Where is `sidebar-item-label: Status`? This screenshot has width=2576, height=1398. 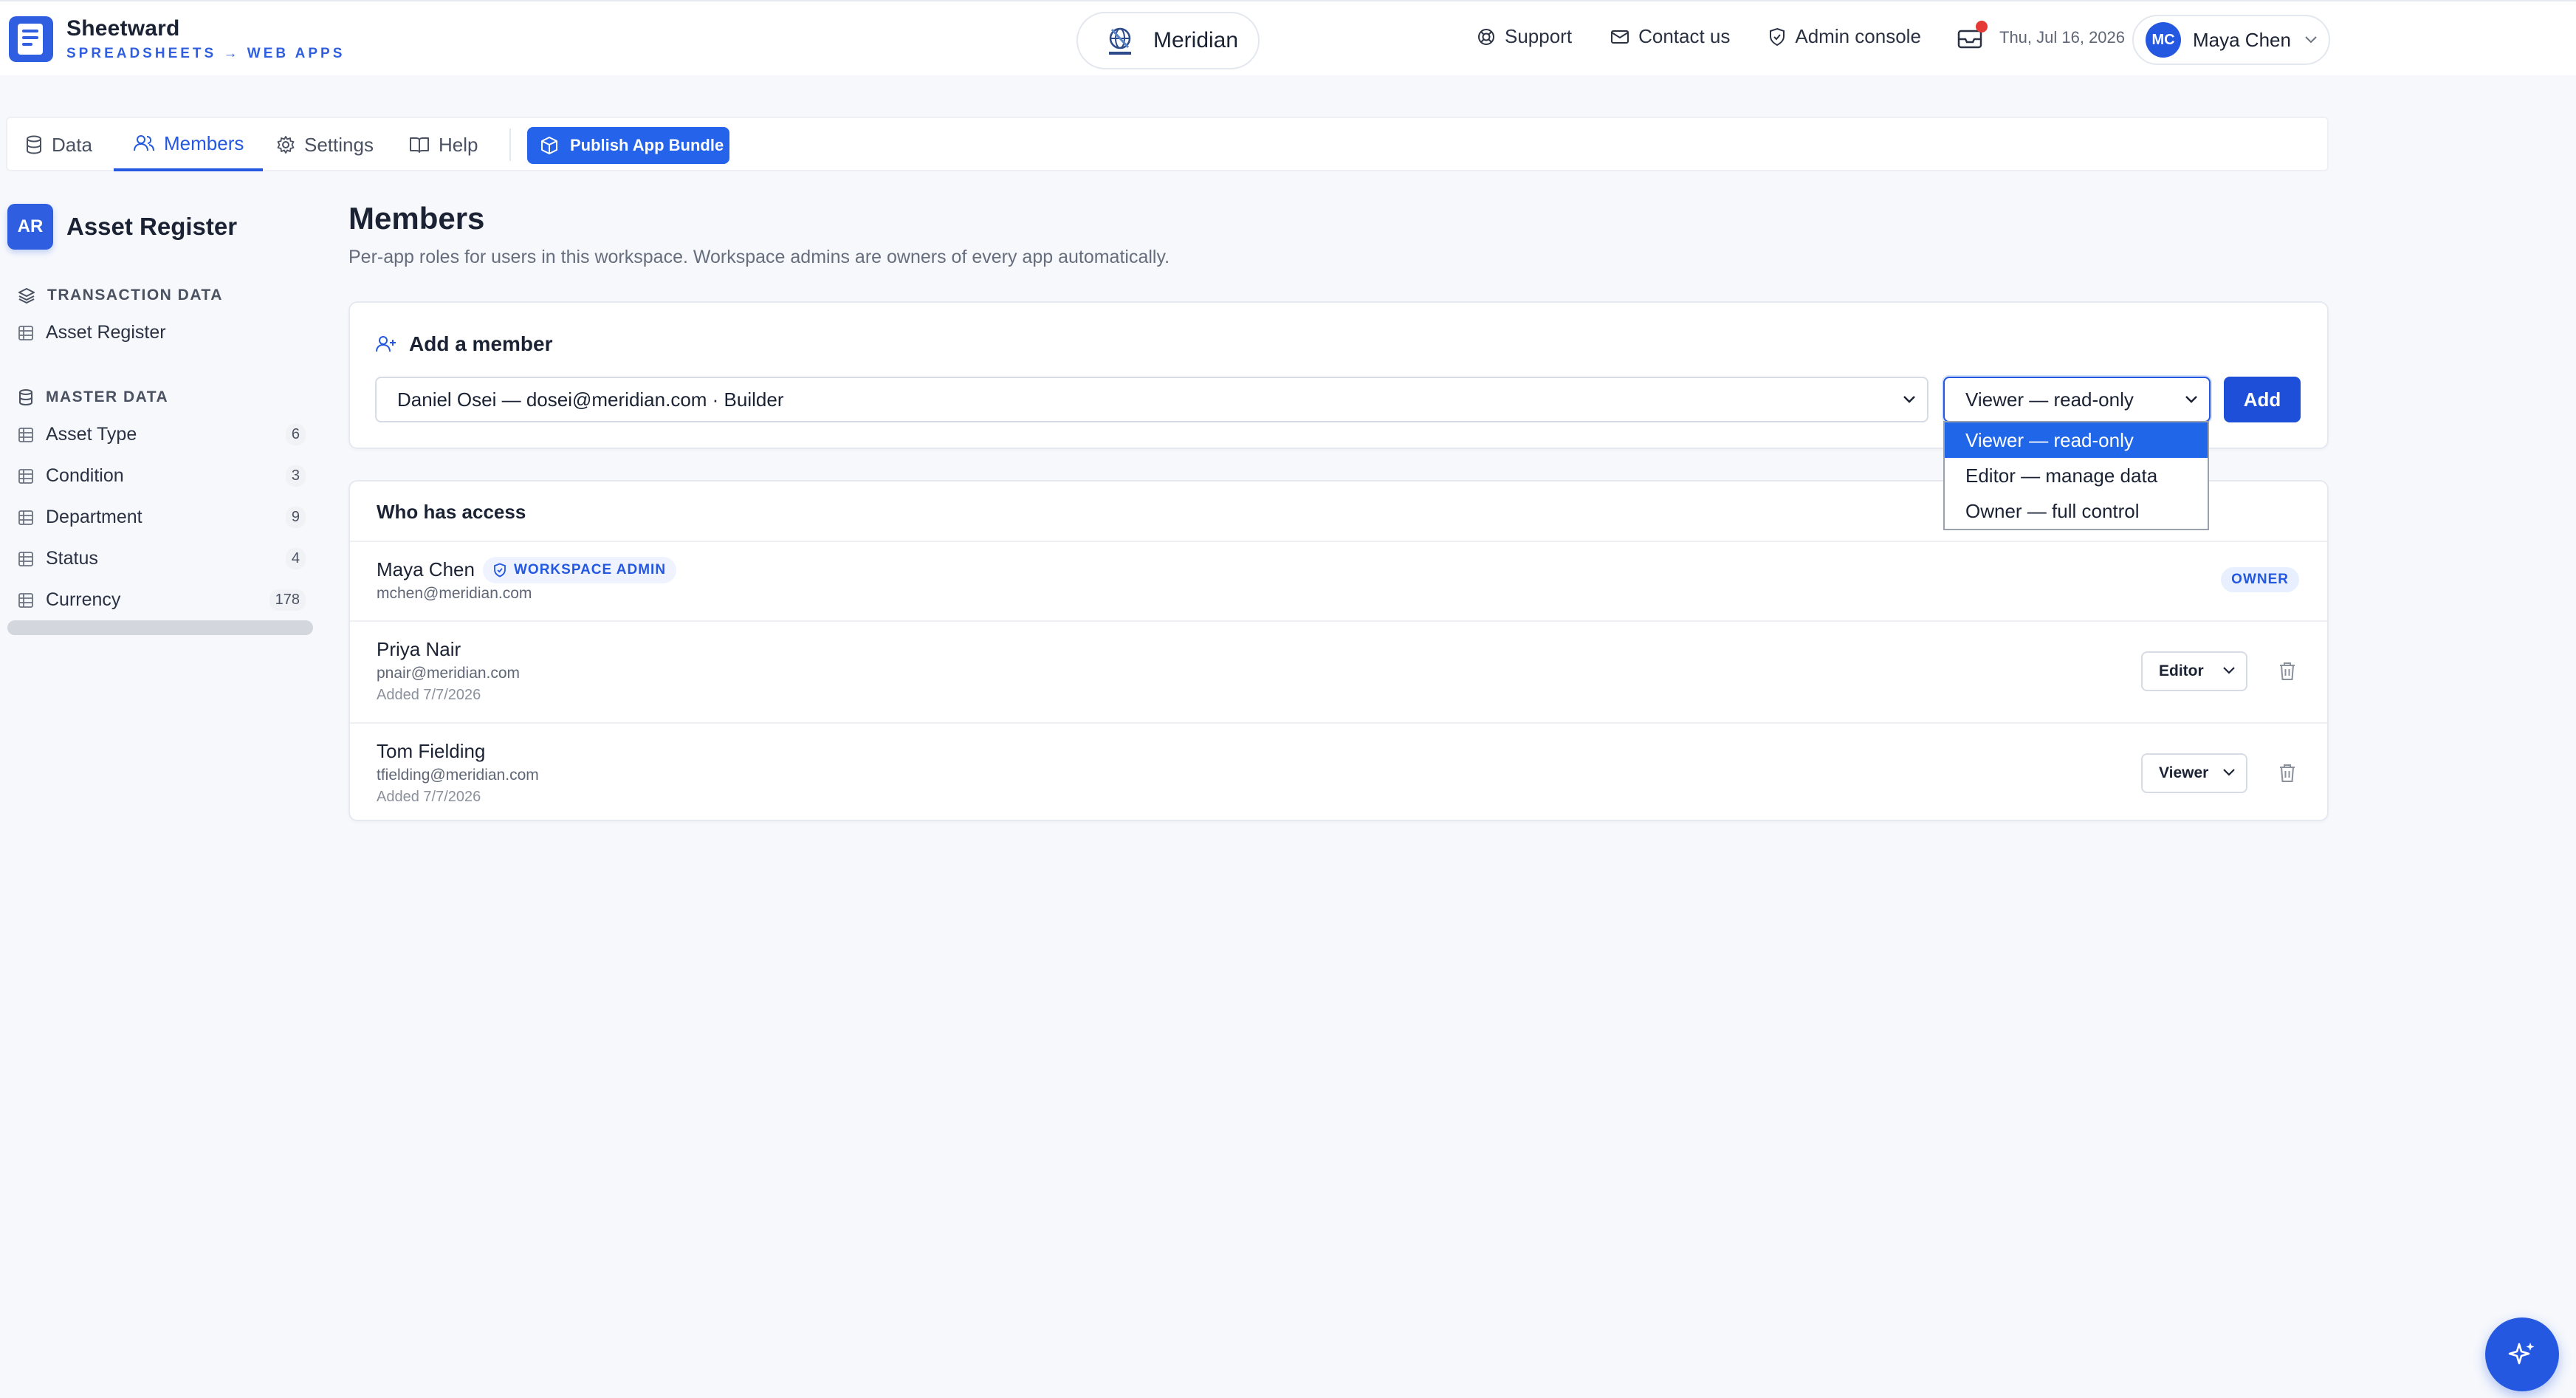 sidebar-item-label: Status is located at coordinates (72, 558).